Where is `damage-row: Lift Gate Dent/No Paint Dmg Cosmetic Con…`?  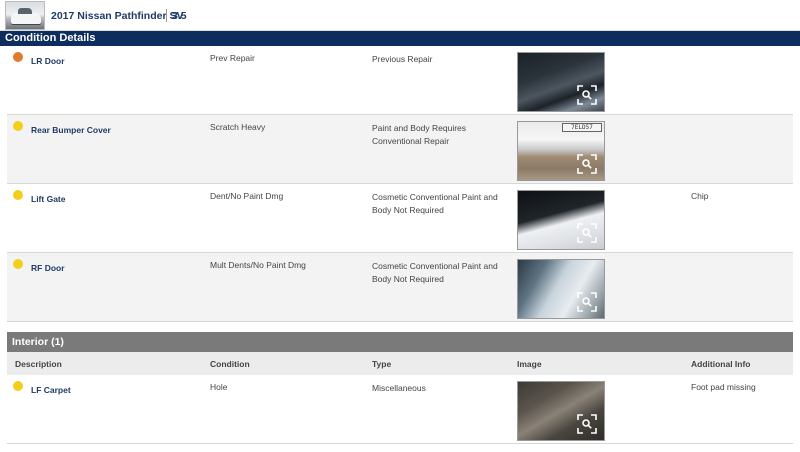 damage-row: Lift Gate Dent/No Paint Dmg Cosmetic Con… is located at coordinates (400, 218).